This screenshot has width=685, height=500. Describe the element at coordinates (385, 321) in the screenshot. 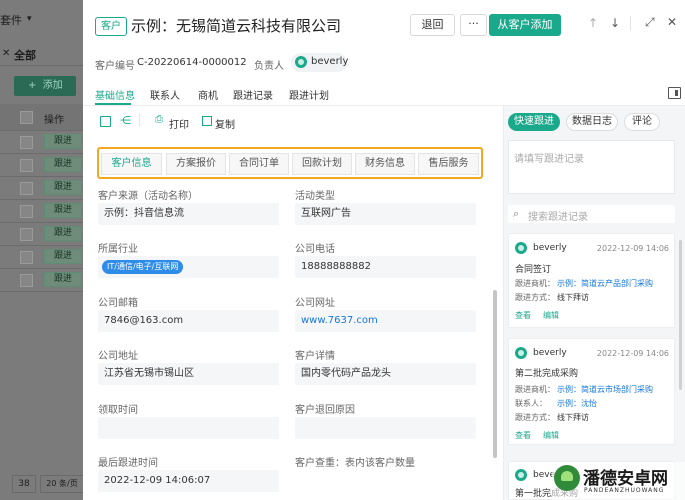

I see `website-link: www.7637.com` at that location.